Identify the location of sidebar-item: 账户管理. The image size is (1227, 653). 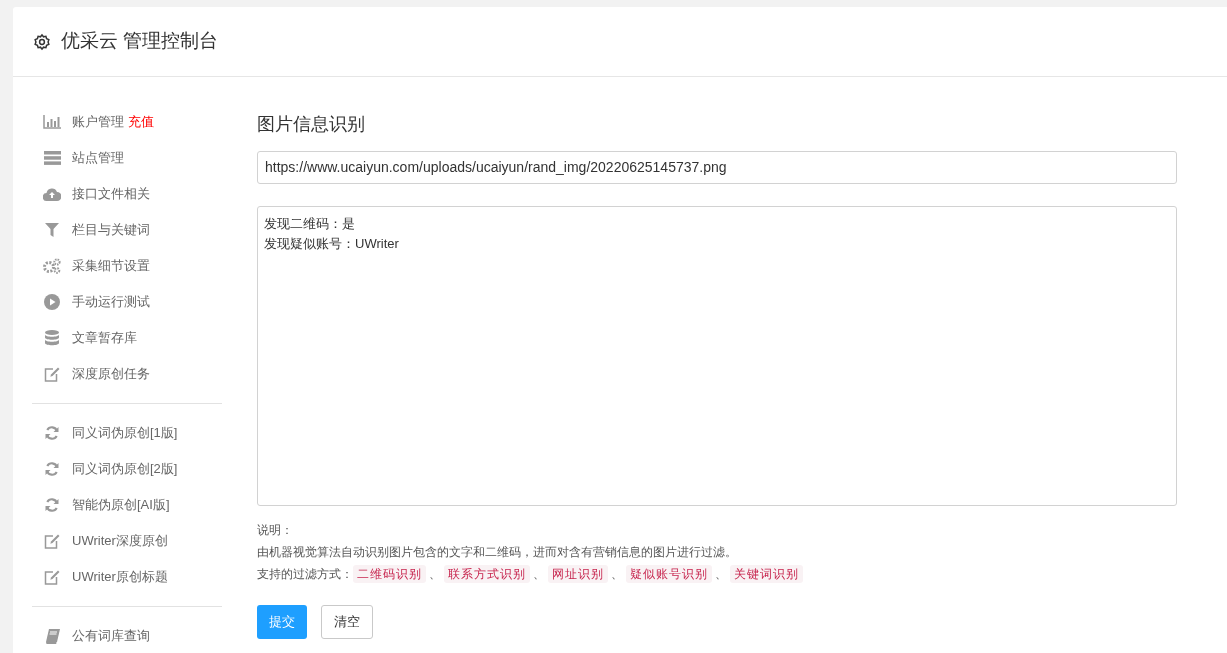
(98, 122).